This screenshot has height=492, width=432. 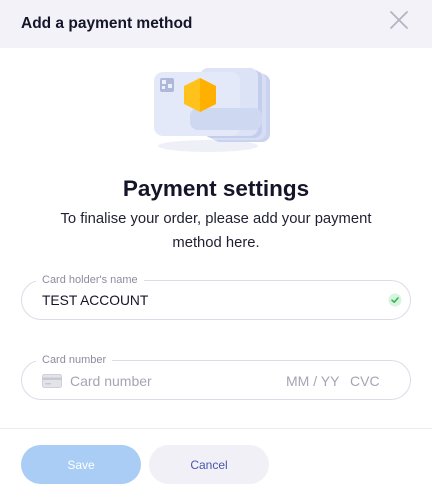 I want to click on credit-card-icon, so click(x=52, y=381).